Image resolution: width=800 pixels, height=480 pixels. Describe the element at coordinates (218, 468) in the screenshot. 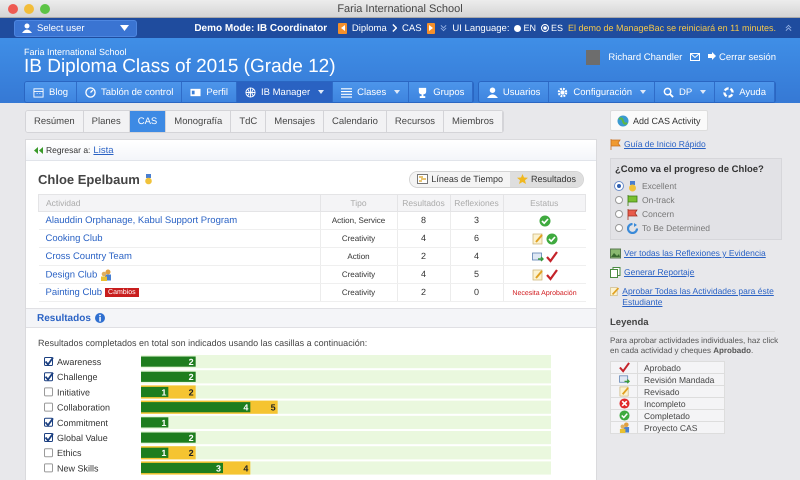

I see `bar-value-label: 3` at that location.